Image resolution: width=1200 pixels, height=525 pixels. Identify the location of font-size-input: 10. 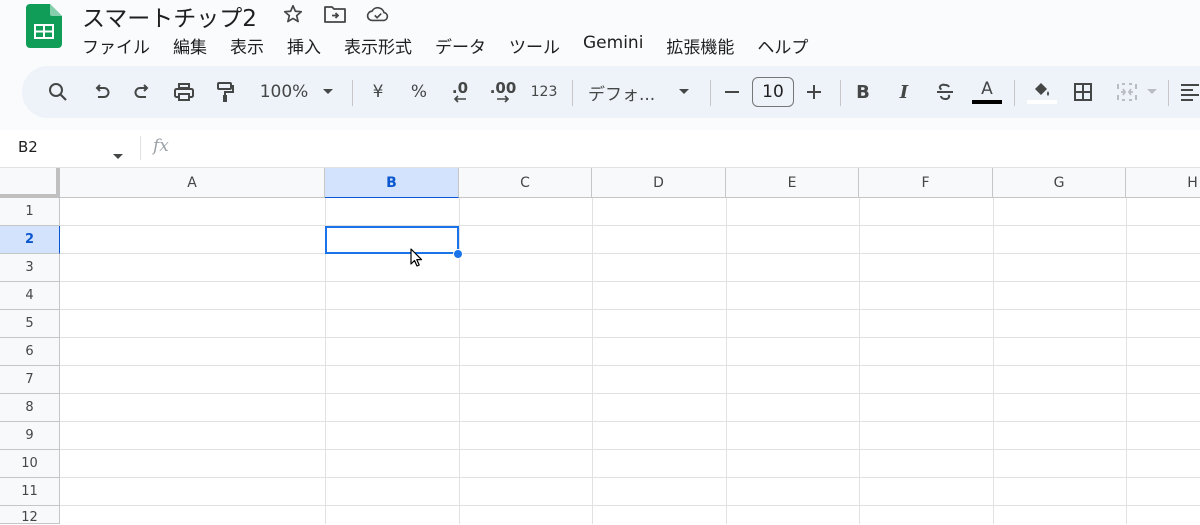
(773, 92).